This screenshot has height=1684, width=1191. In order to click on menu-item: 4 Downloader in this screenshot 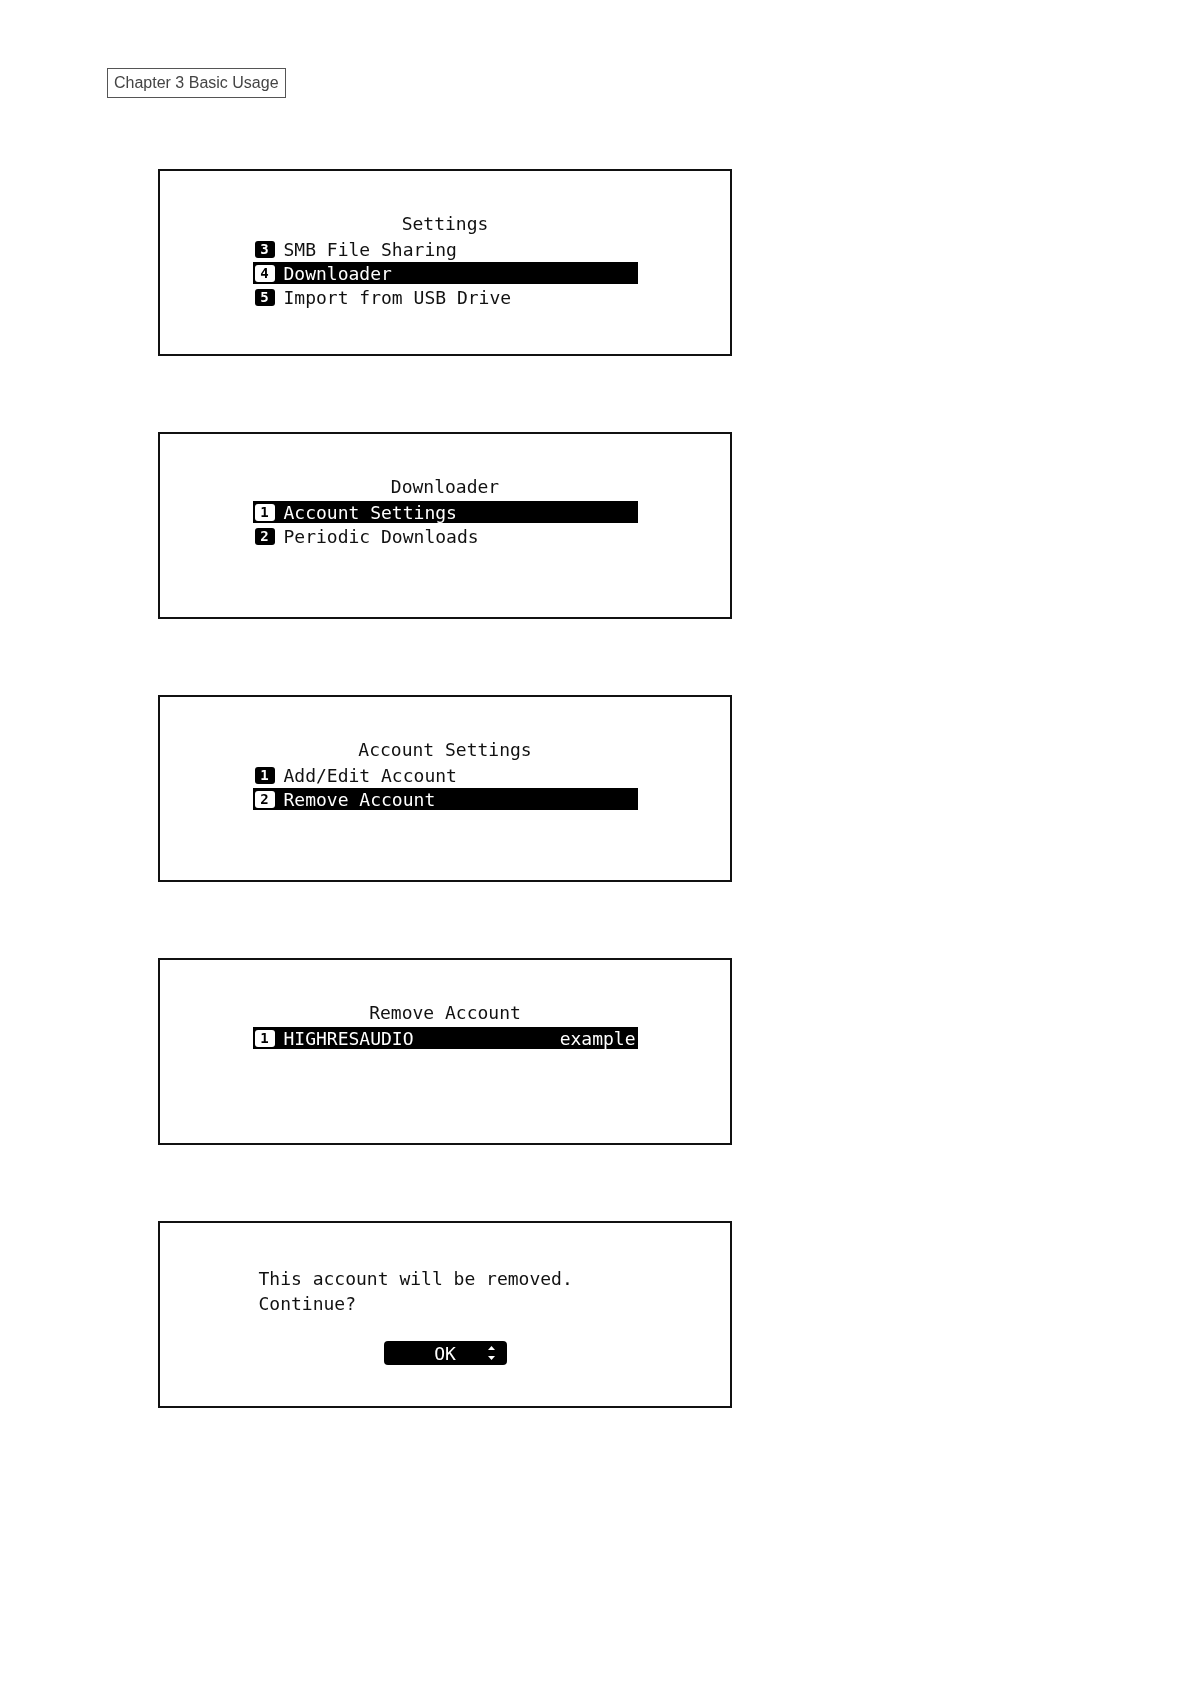, I will do `click(445, 273)`.